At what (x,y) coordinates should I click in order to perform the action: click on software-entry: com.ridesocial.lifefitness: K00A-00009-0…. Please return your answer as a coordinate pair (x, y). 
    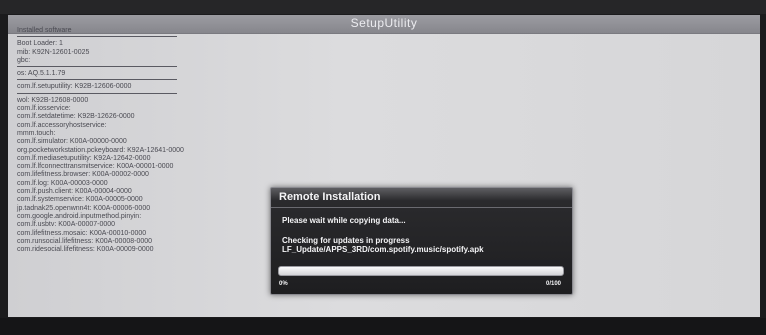
    Looking at the image, I should click on (85, 250).